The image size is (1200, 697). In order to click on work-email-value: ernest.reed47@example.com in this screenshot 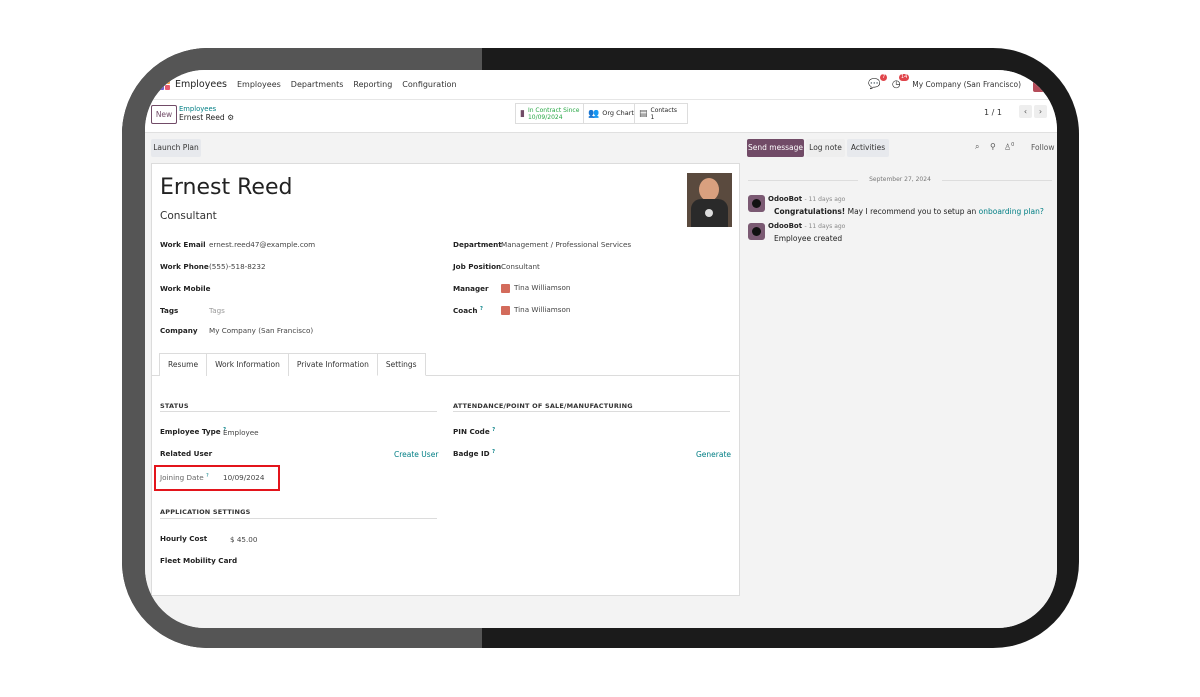, I will do `click(262, 244)`.